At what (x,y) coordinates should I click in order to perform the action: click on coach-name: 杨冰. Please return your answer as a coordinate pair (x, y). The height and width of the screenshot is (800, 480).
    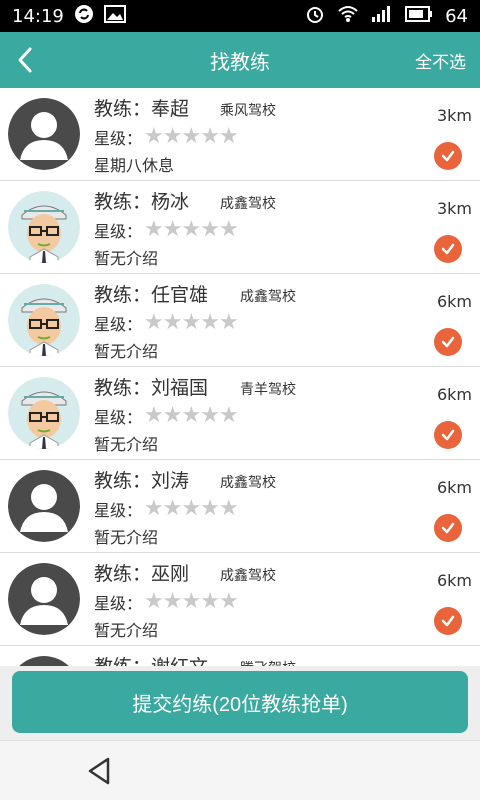
    Looking at the image, I should click on (170, 202).